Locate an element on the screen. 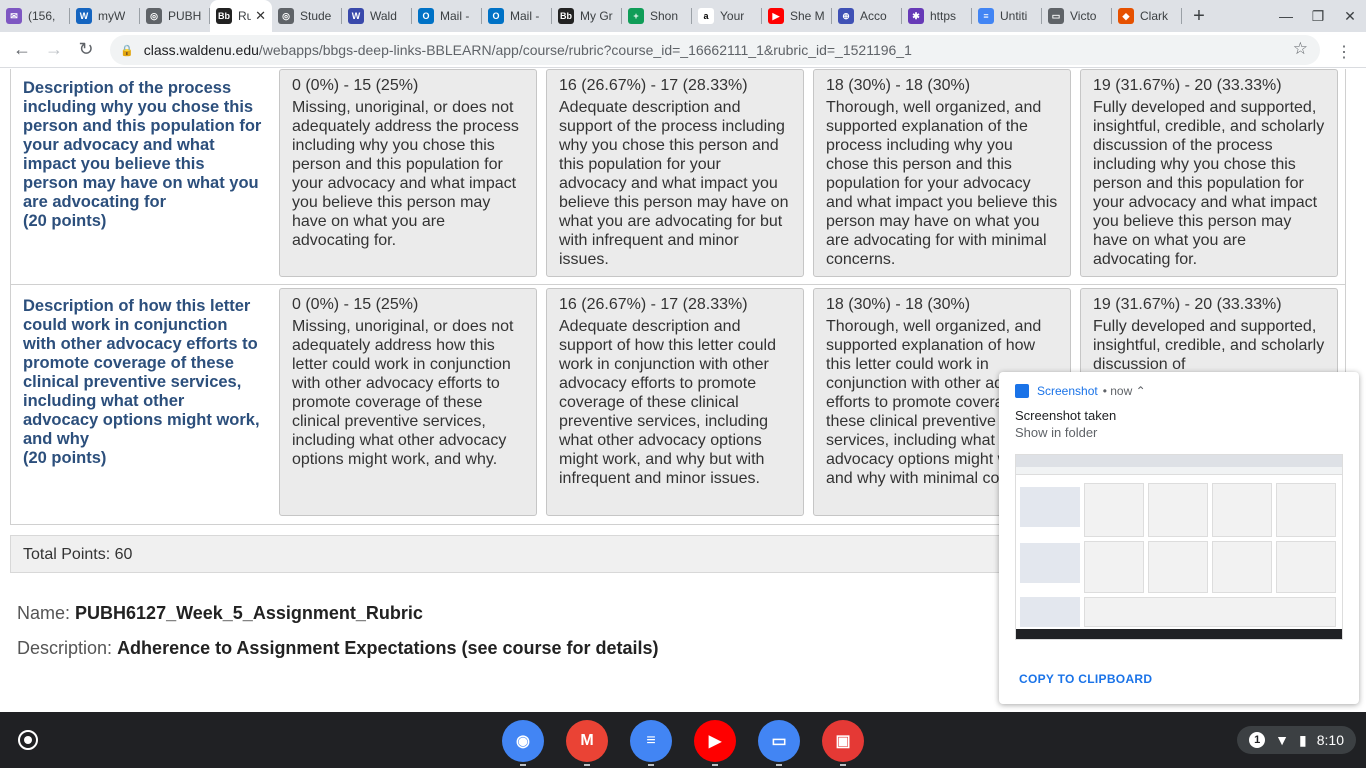 This screenshot has width=1366, height=768. browser-tab: ▭ Victo is located at coordinates (1077, 16).